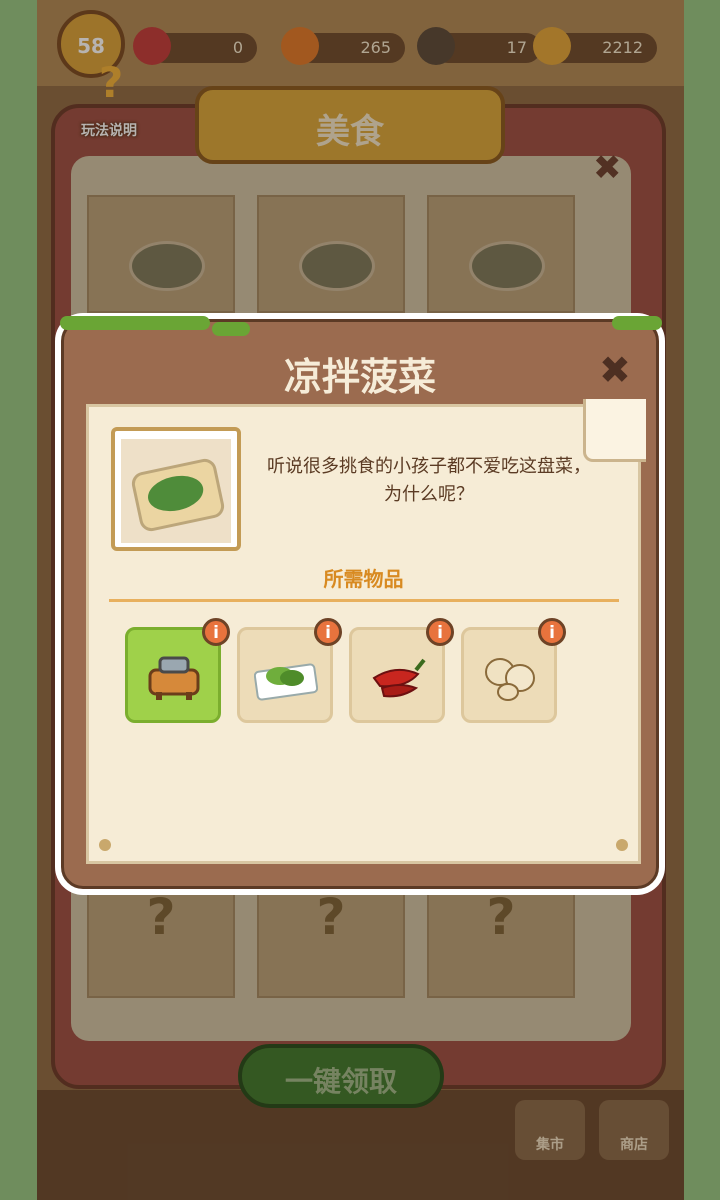  I want to click on divider, so click(364, 600).